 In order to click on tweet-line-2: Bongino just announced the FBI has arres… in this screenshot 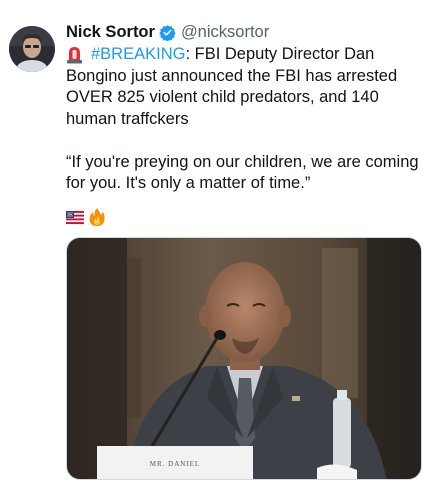, I will do `click(232, 75)`.